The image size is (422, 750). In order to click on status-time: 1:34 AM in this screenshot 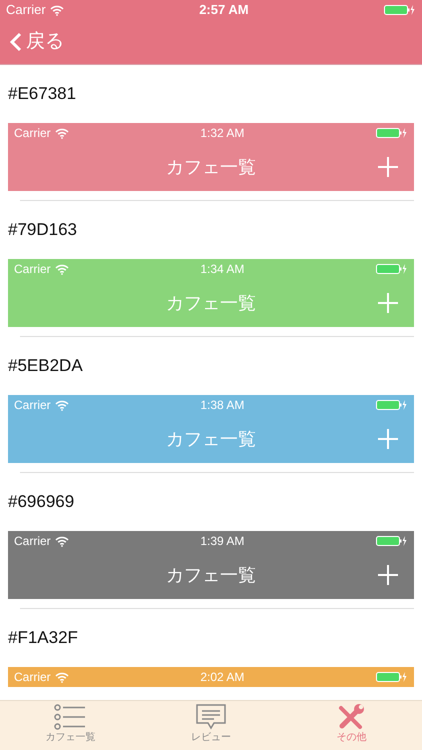, I will do `click(222, 269)`.